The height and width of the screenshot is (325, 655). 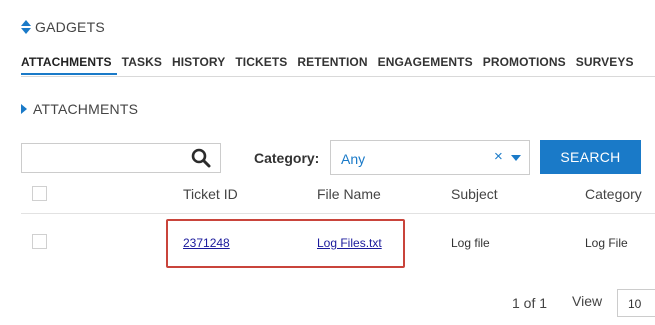 What do you see at coordinates (39, 241) in the screenshot?
I see `row-checkbox` at bounding box center [39, 241].